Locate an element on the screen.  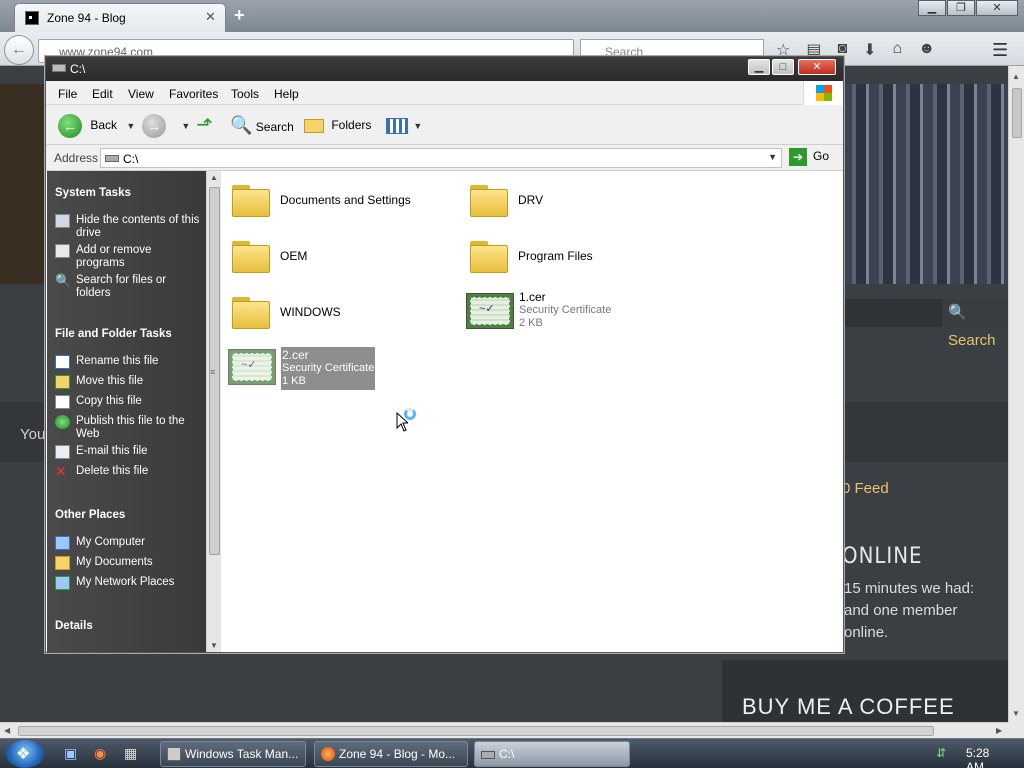
menu-edit: Edit is located at coordinates (102, 94).